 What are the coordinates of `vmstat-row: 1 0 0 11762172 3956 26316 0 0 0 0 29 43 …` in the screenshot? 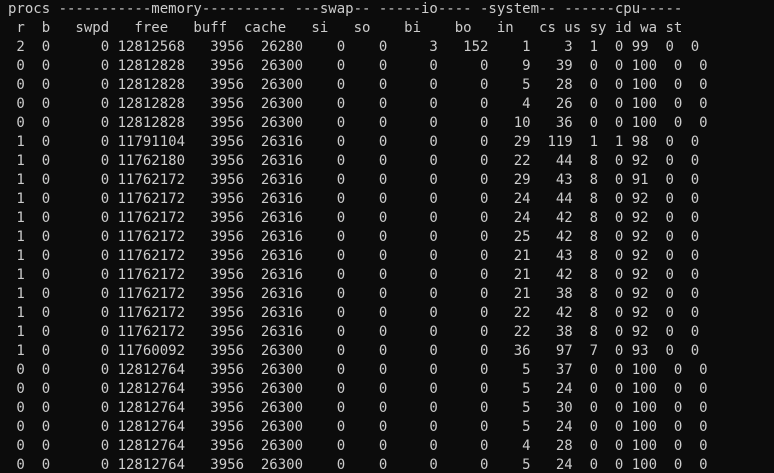 It's located at (354, 180).